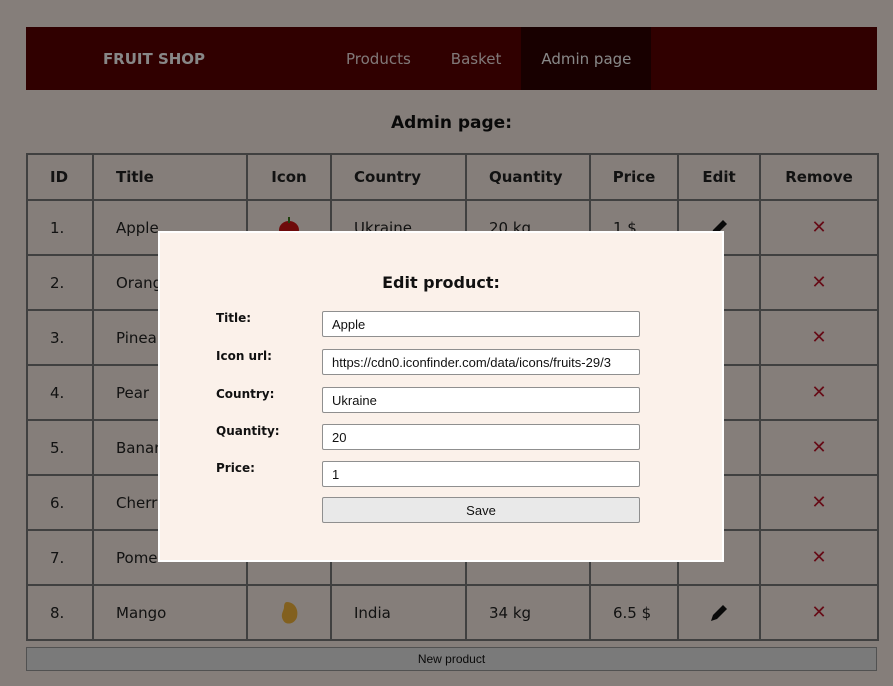  I want to click on title-input, so click(481, 324).